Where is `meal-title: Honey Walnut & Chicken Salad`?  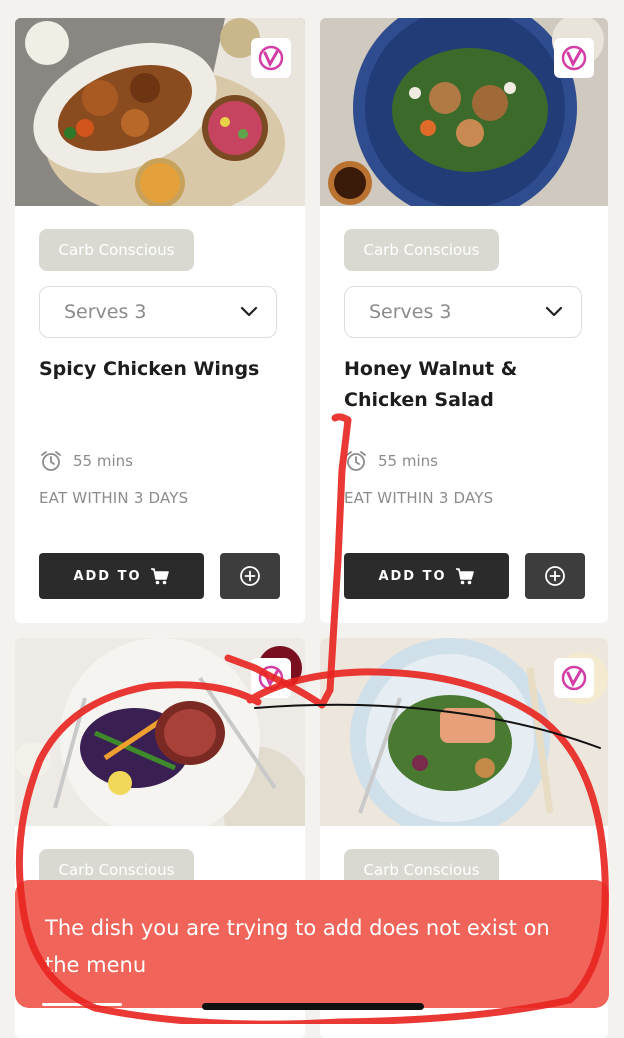
meal-title: Honey Walnut & Chicken Salad is located at coordinates (444, 385).